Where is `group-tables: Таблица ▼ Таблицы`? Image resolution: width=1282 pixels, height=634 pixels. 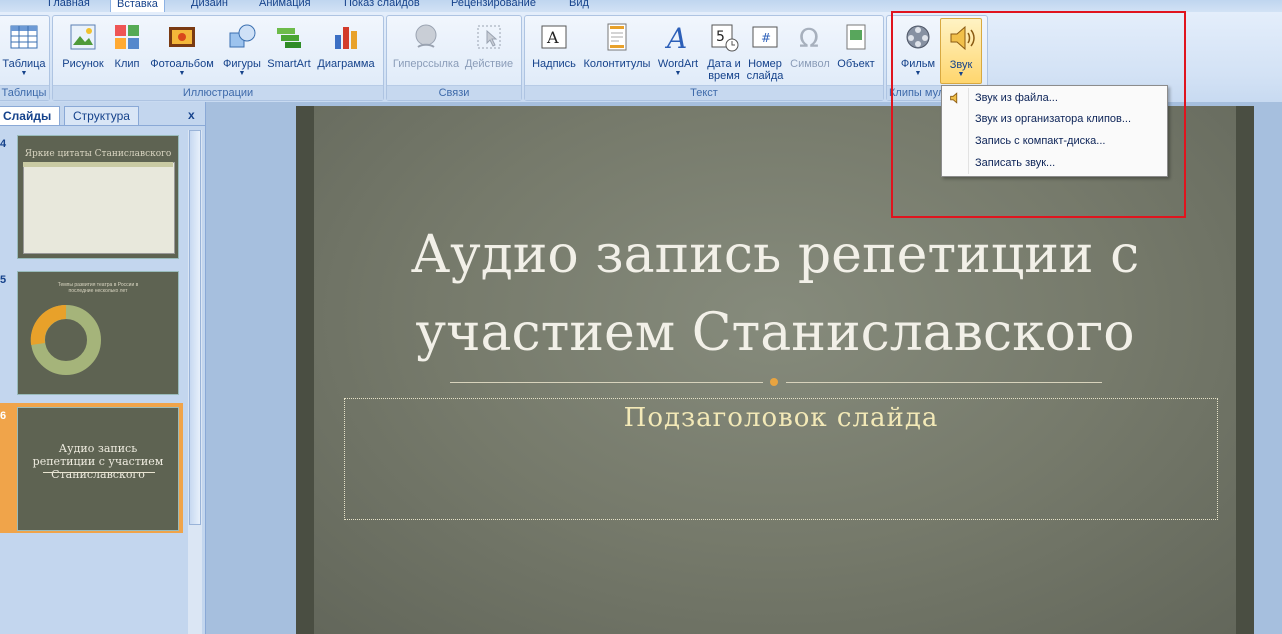
group-tables: Таблица ▼ Таблицы is located at coordinates (25, 58).